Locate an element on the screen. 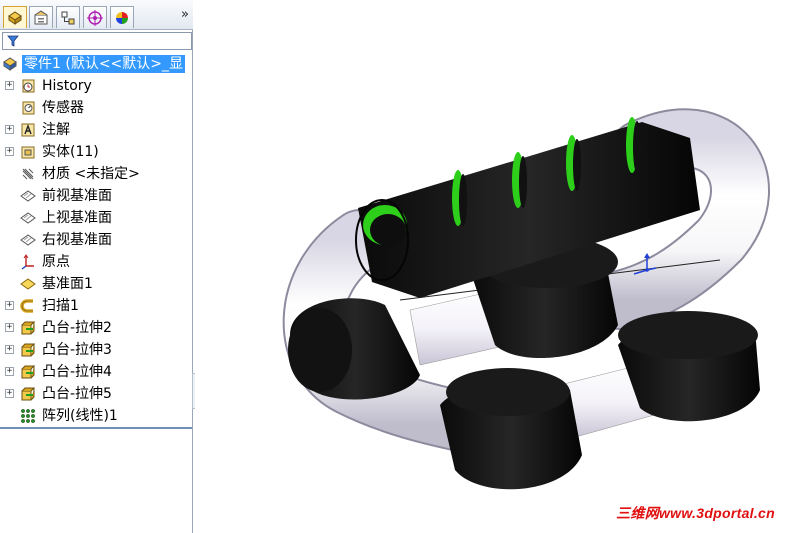 This screenshot has height=533, width=793. tree-item-label: 凸台-拉伸3 is located at coordinates (77, 350).